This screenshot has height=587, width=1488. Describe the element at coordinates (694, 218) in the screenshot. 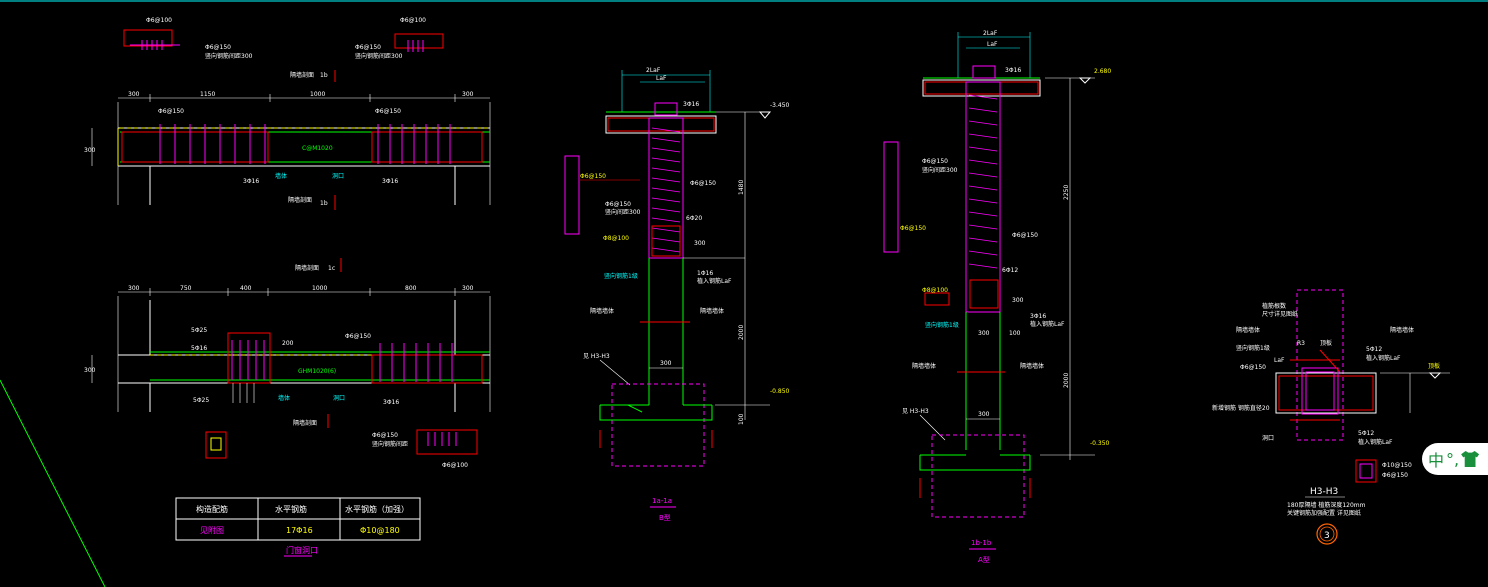

I see `sec1a-dim6: 6Φ20` at that location.